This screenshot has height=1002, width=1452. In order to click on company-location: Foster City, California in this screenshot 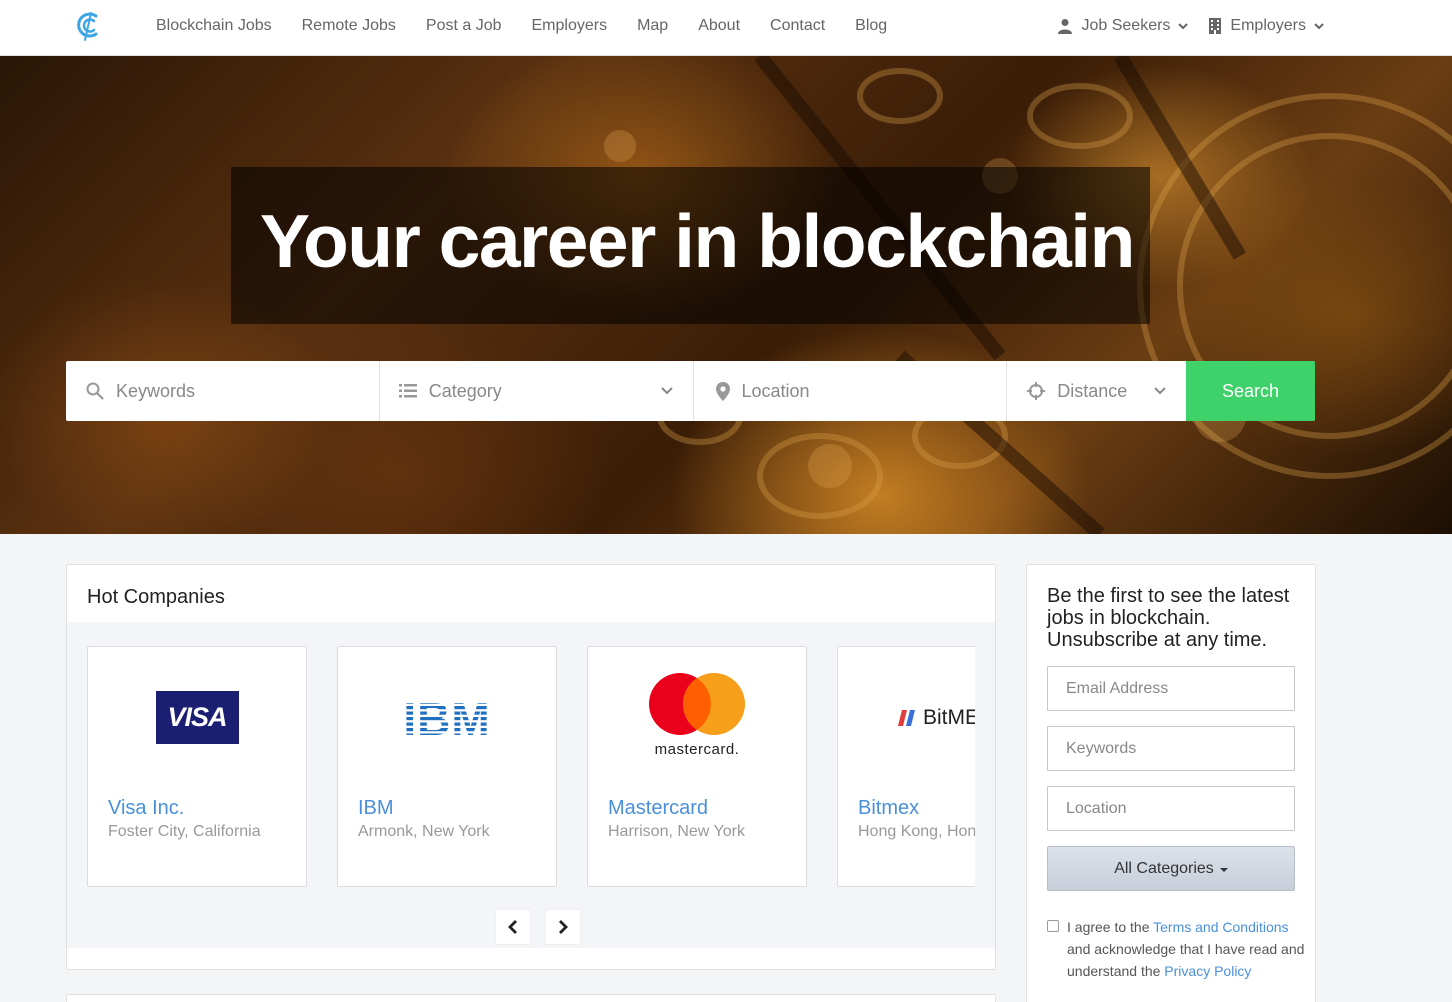, I will do `click(184, 831)`.